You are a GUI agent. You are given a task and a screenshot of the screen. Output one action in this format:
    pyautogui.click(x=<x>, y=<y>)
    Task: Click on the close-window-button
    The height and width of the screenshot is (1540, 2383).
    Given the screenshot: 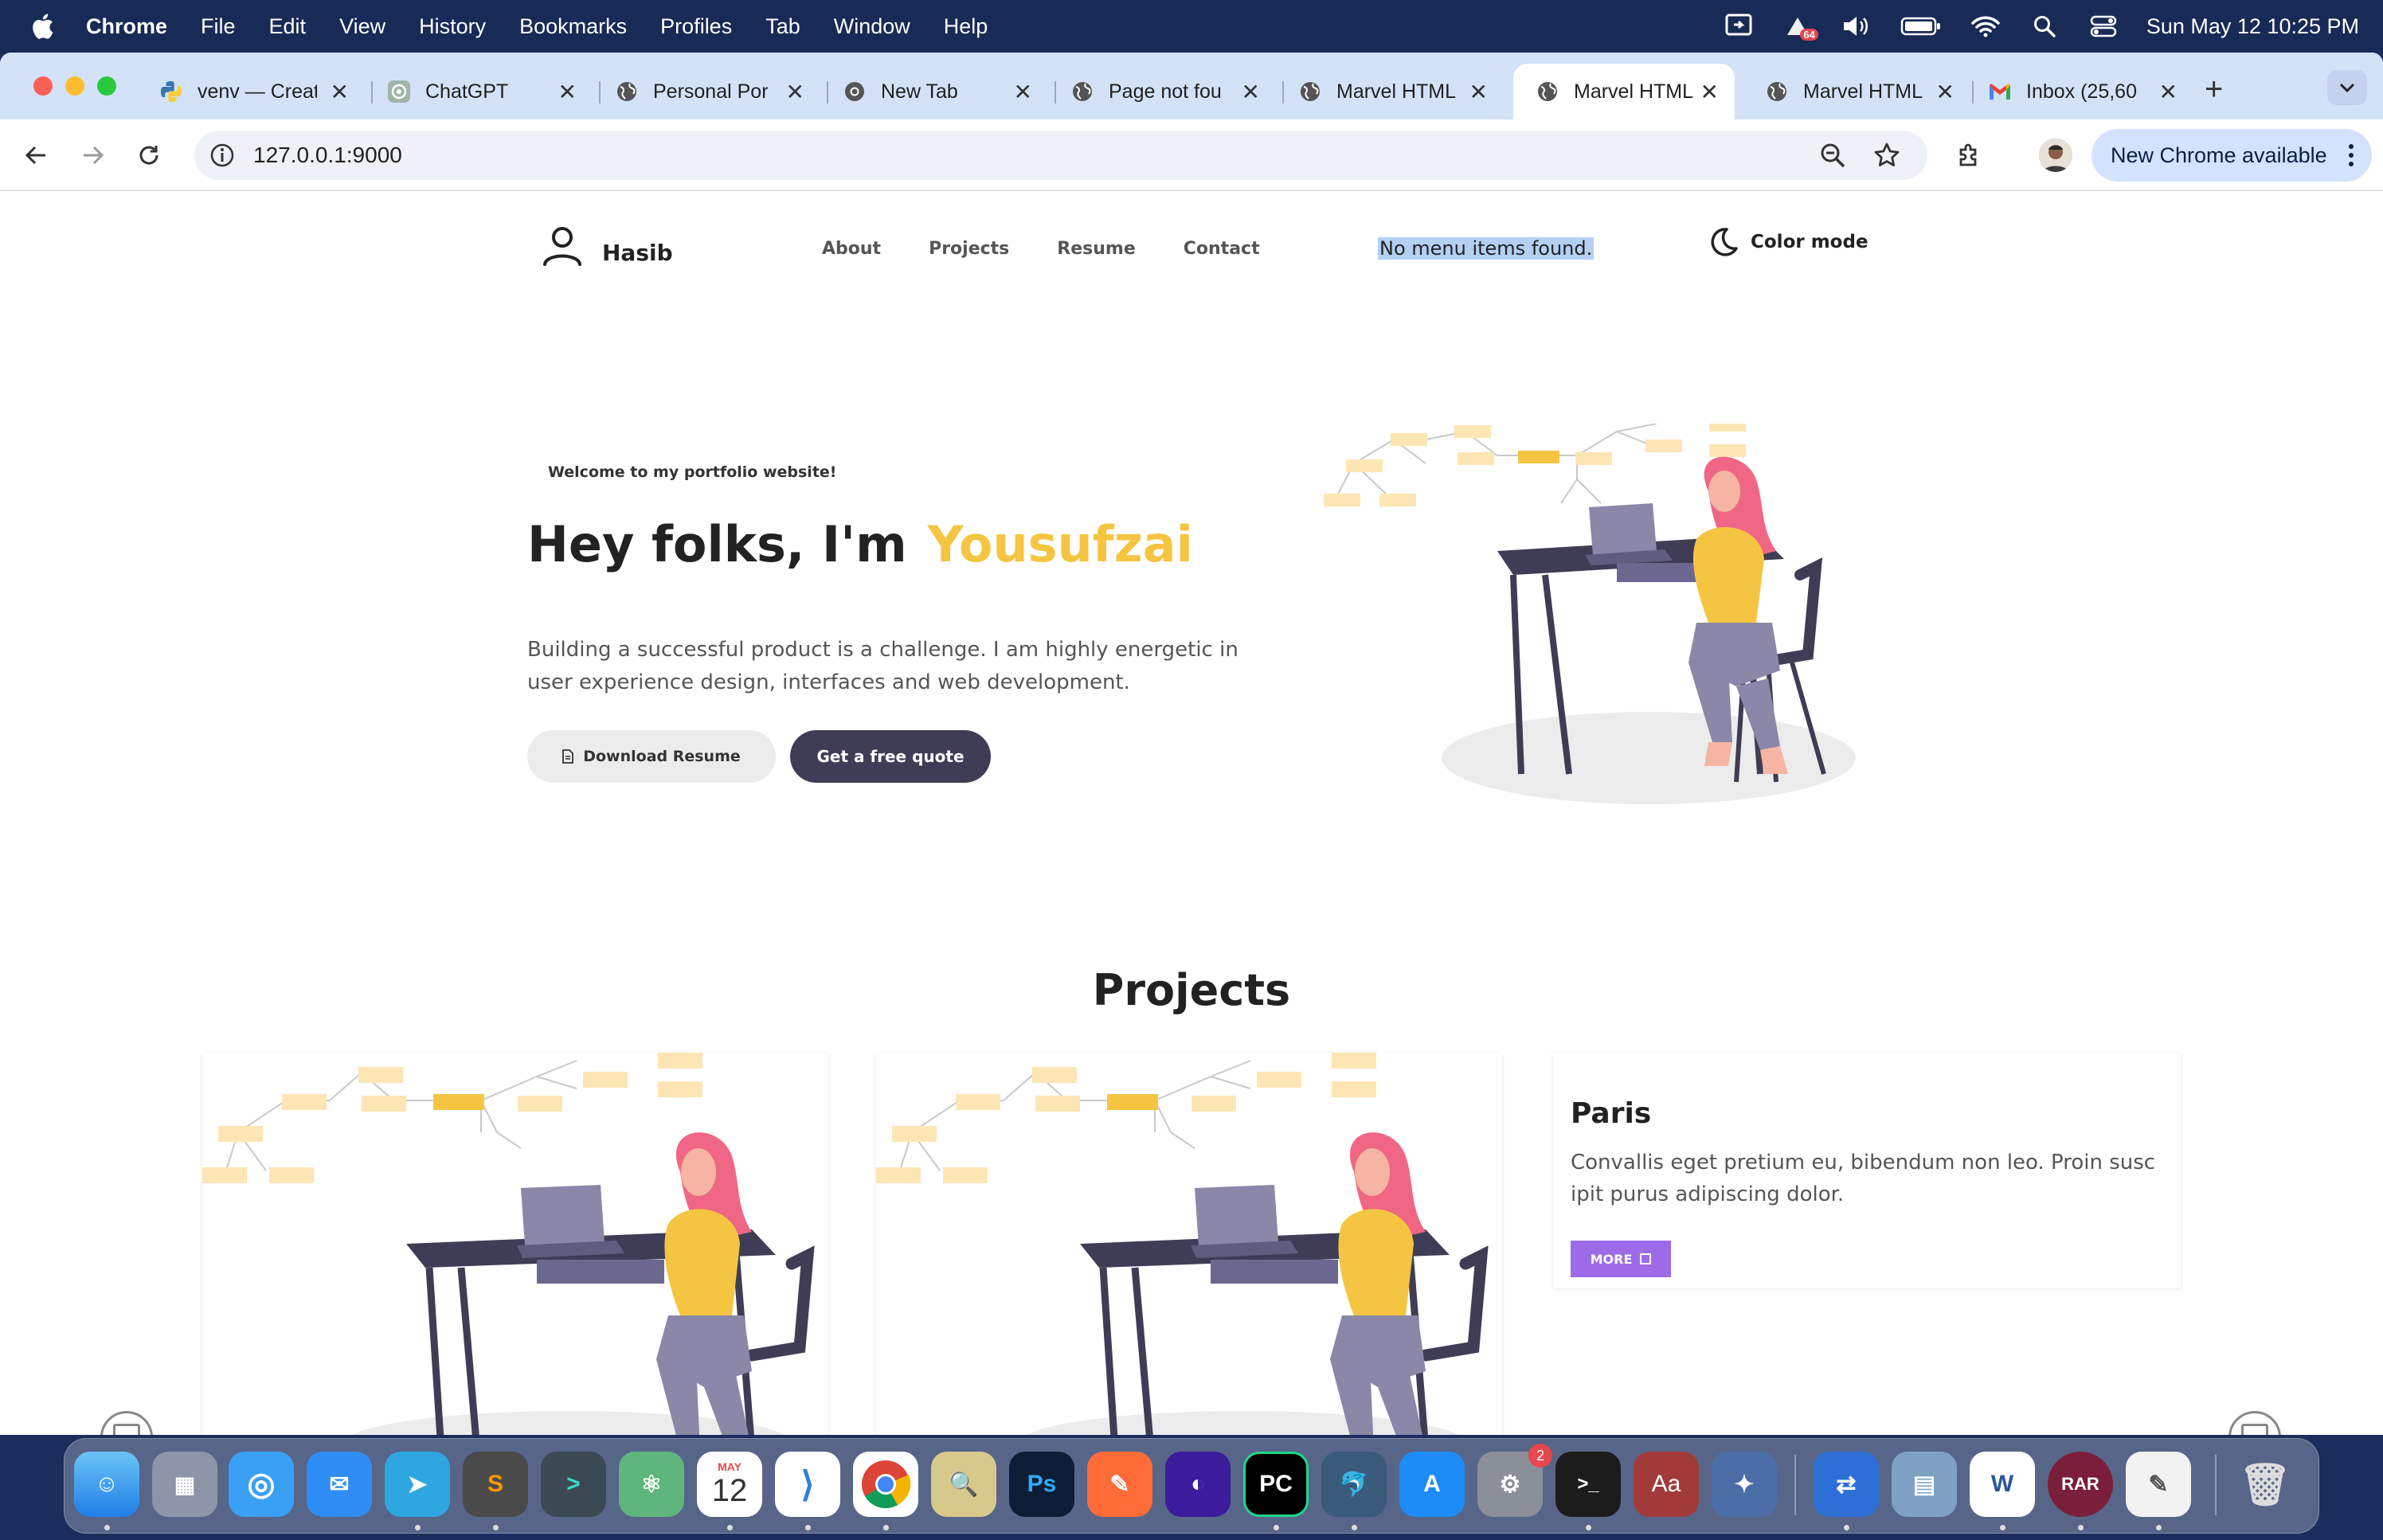 What is the action you would take?
    pyautogui.click(x=43, y=86)
    